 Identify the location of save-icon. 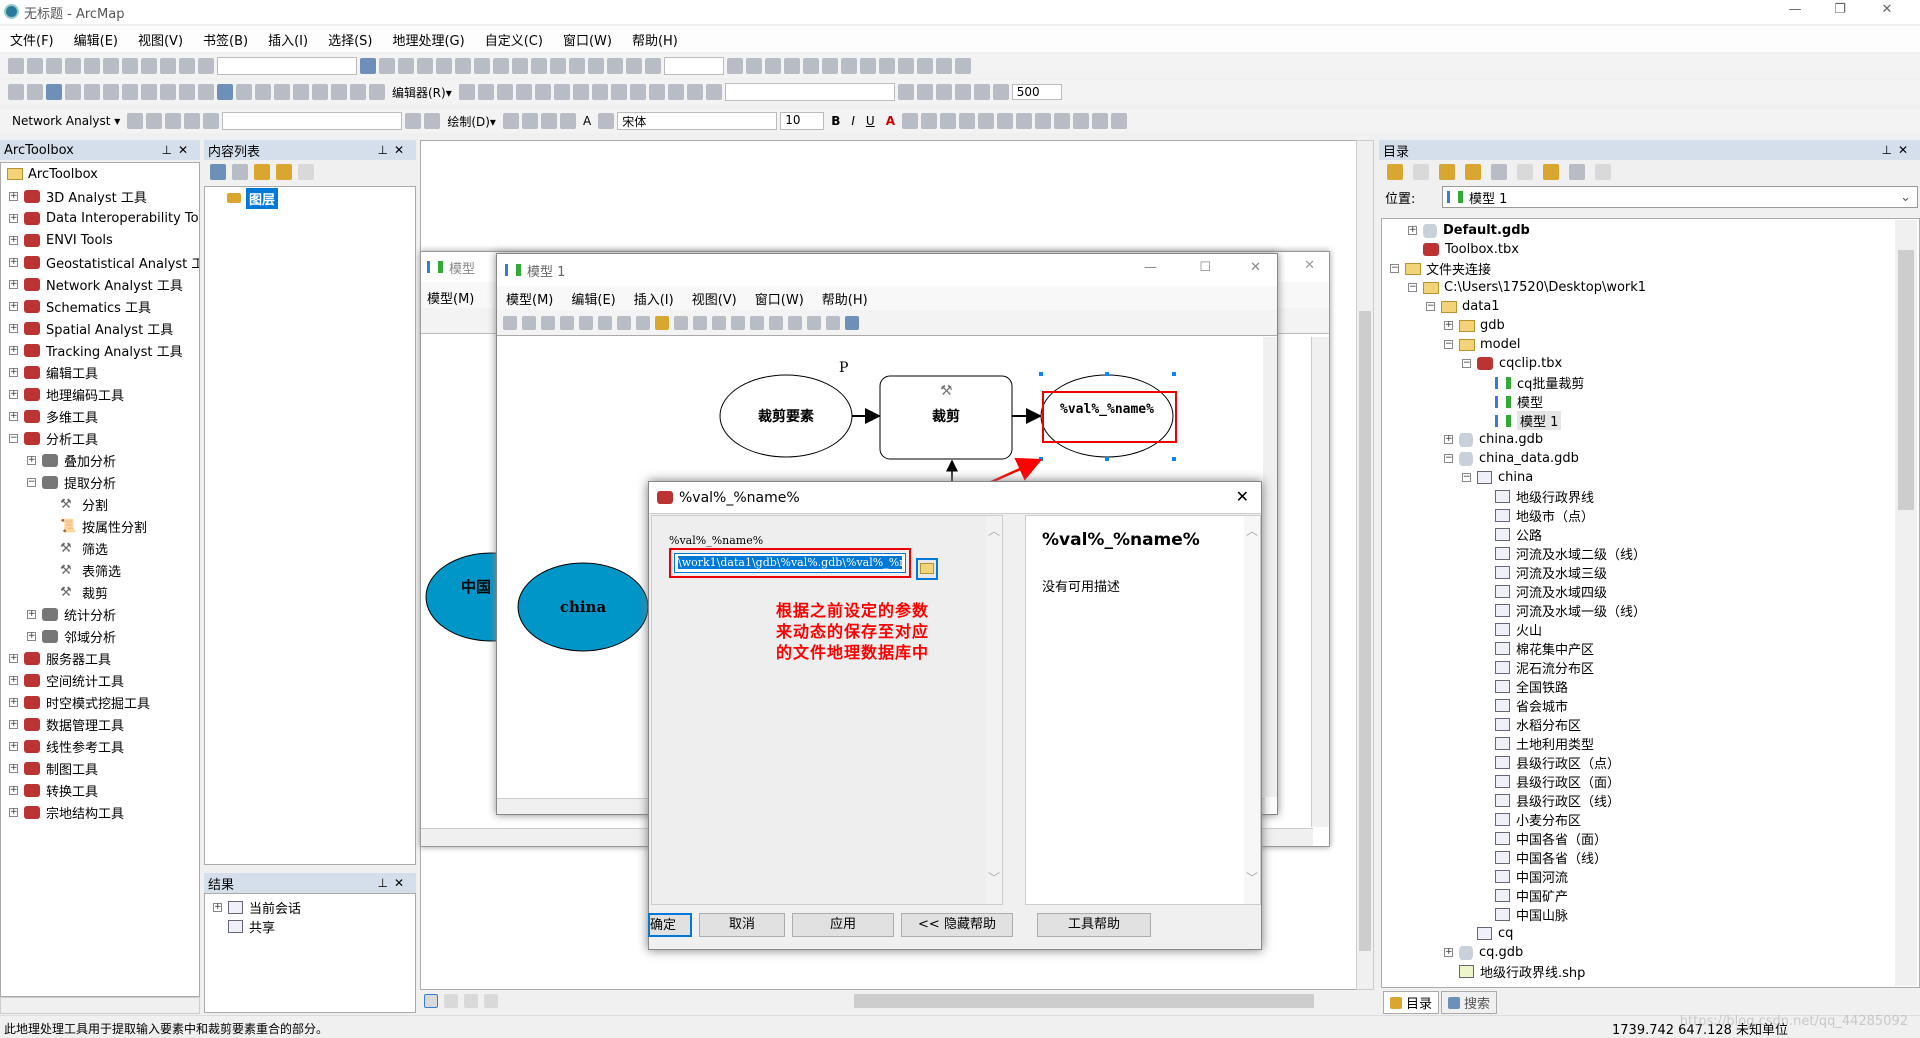
(54, 66).